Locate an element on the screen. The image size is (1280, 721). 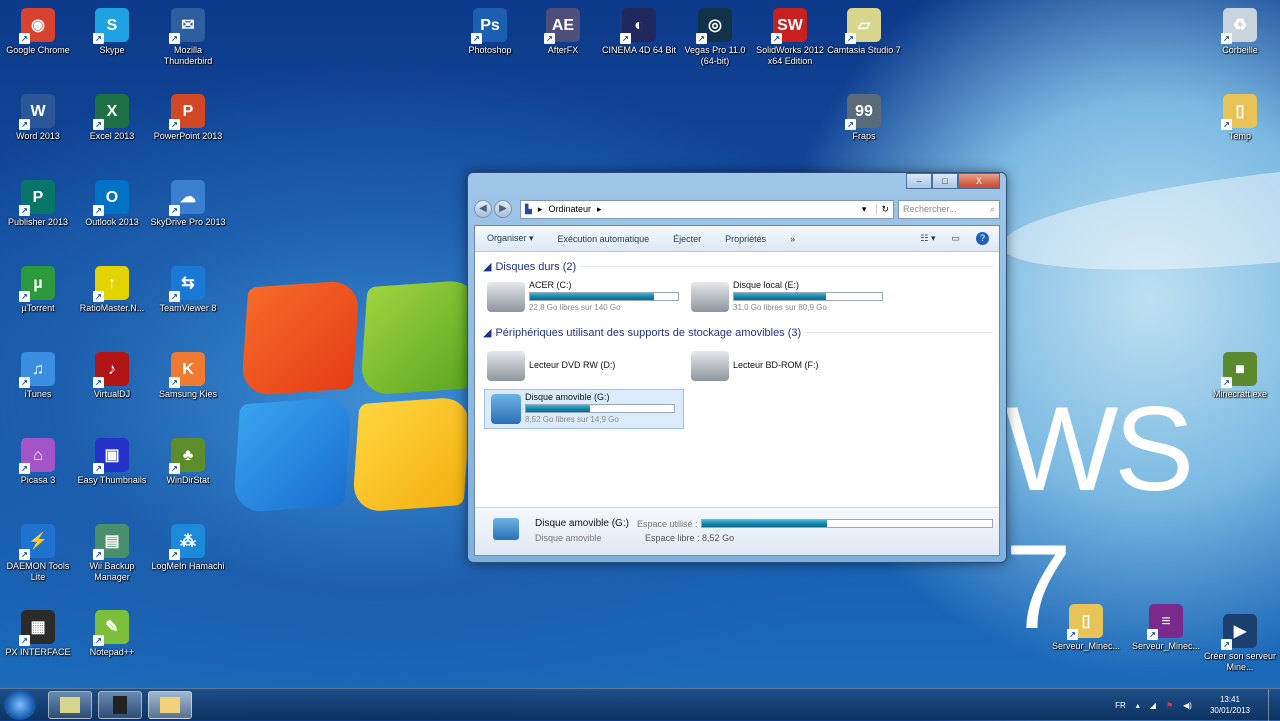
desktop-icon: OOutlook 2013 is located at coordinates (112, 202).